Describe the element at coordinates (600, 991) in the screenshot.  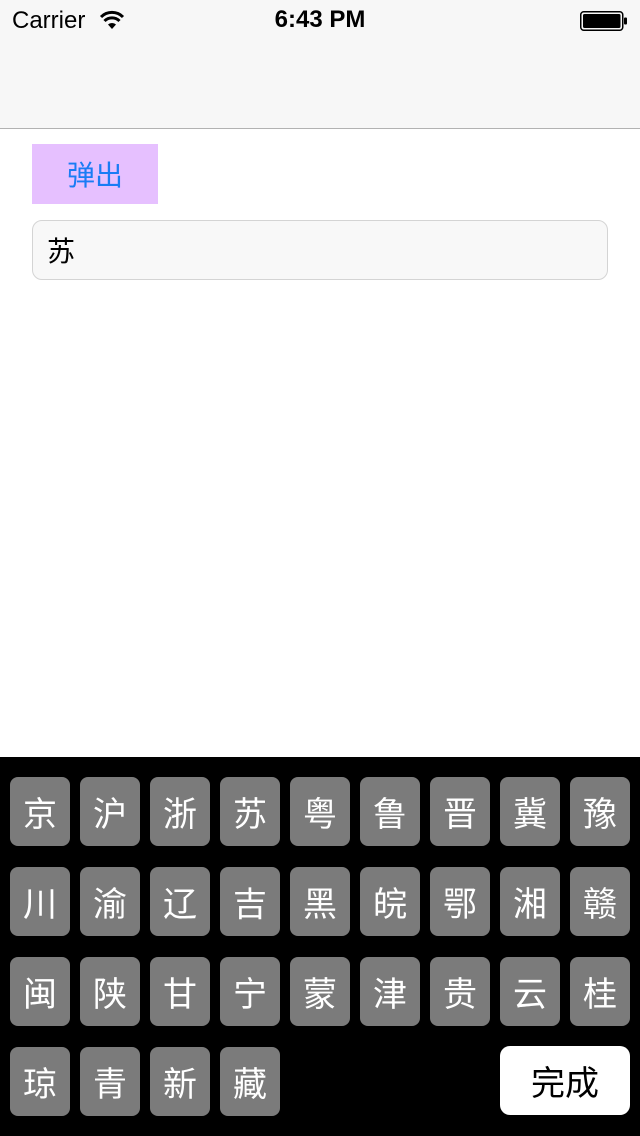
I see `province-key: 桂` at that location.